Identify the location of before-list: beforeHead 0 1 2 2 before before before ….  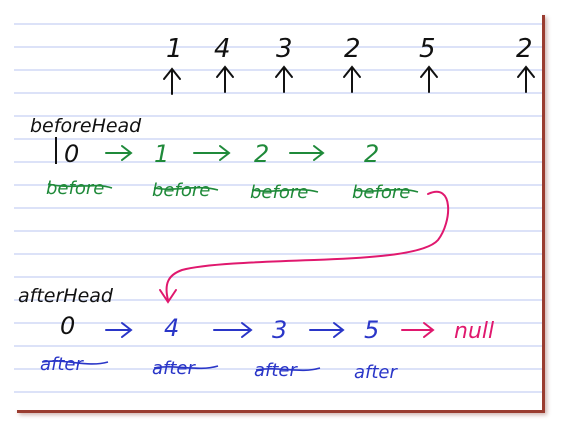
(224, 159).